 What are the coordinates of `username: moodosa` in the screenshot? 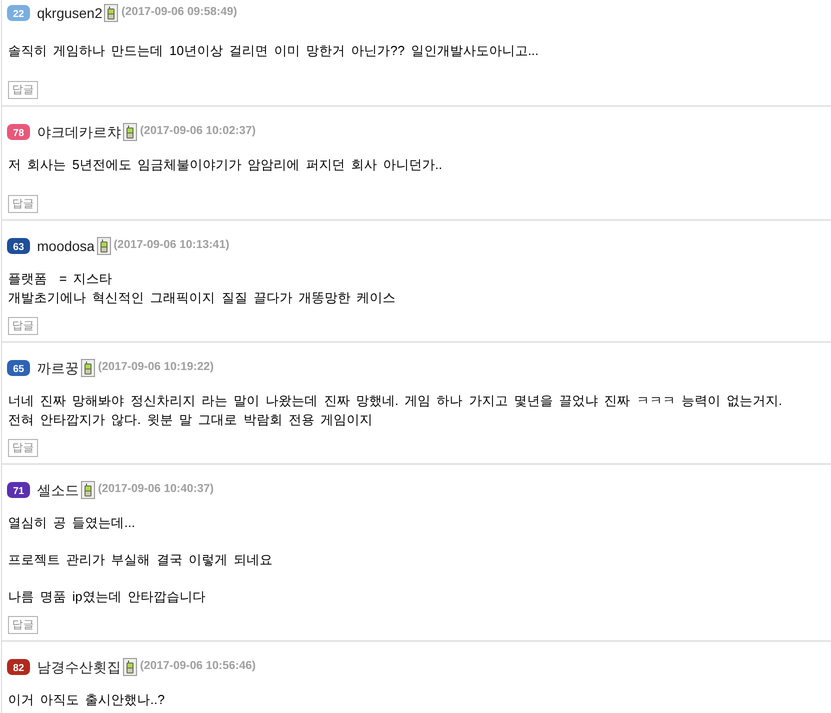 It's located at (66, 246).